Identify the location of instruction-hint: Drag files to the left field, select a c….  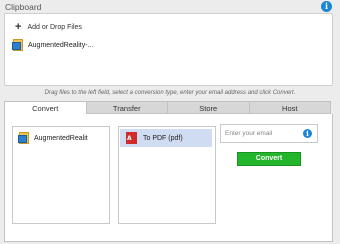
(170, 93).